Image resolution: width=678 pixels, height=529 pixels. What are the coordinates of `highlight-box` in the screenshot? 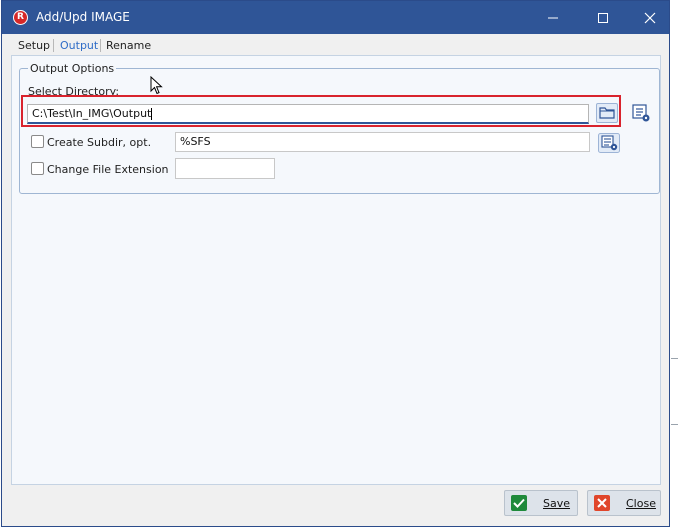 It's located at (321, 111).